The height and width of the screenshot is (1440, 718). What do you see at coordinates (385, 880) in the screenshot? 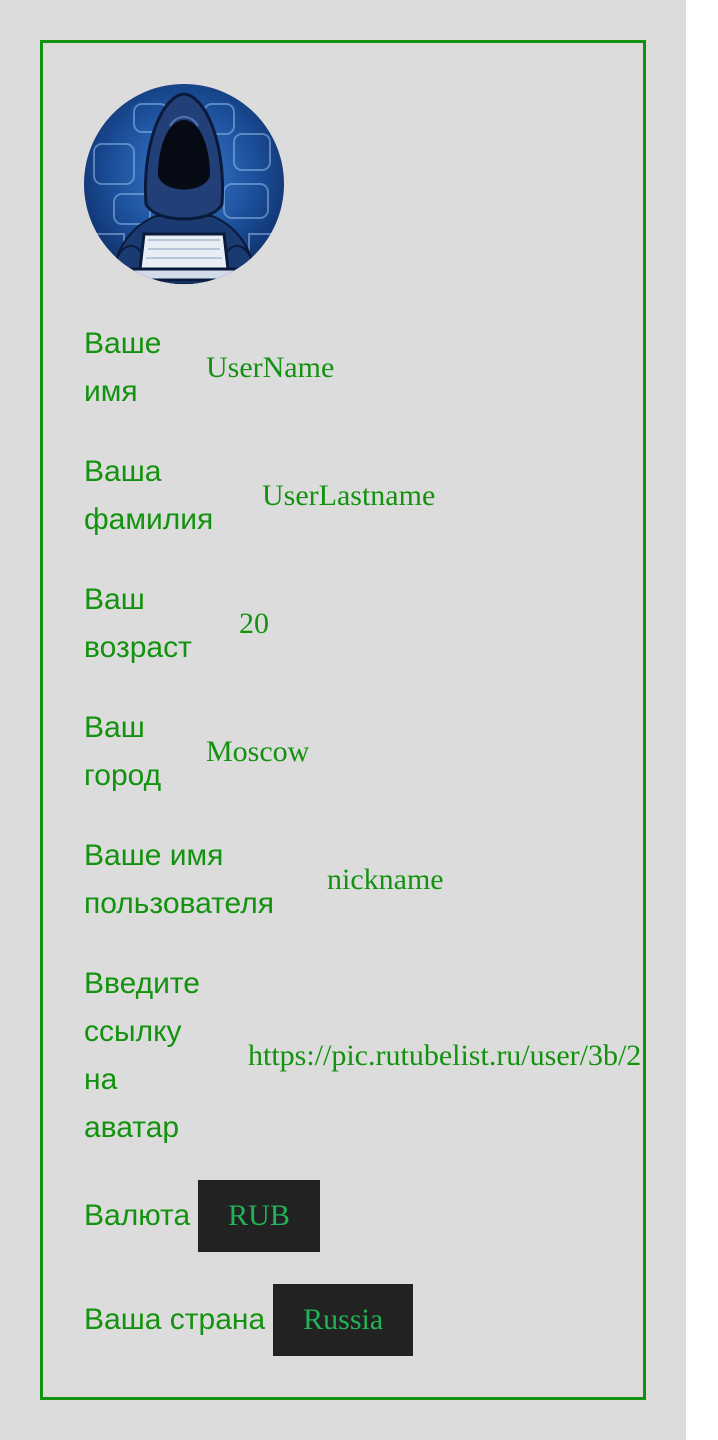
I see `username-value: nickname` at bounding box center [385, 880].